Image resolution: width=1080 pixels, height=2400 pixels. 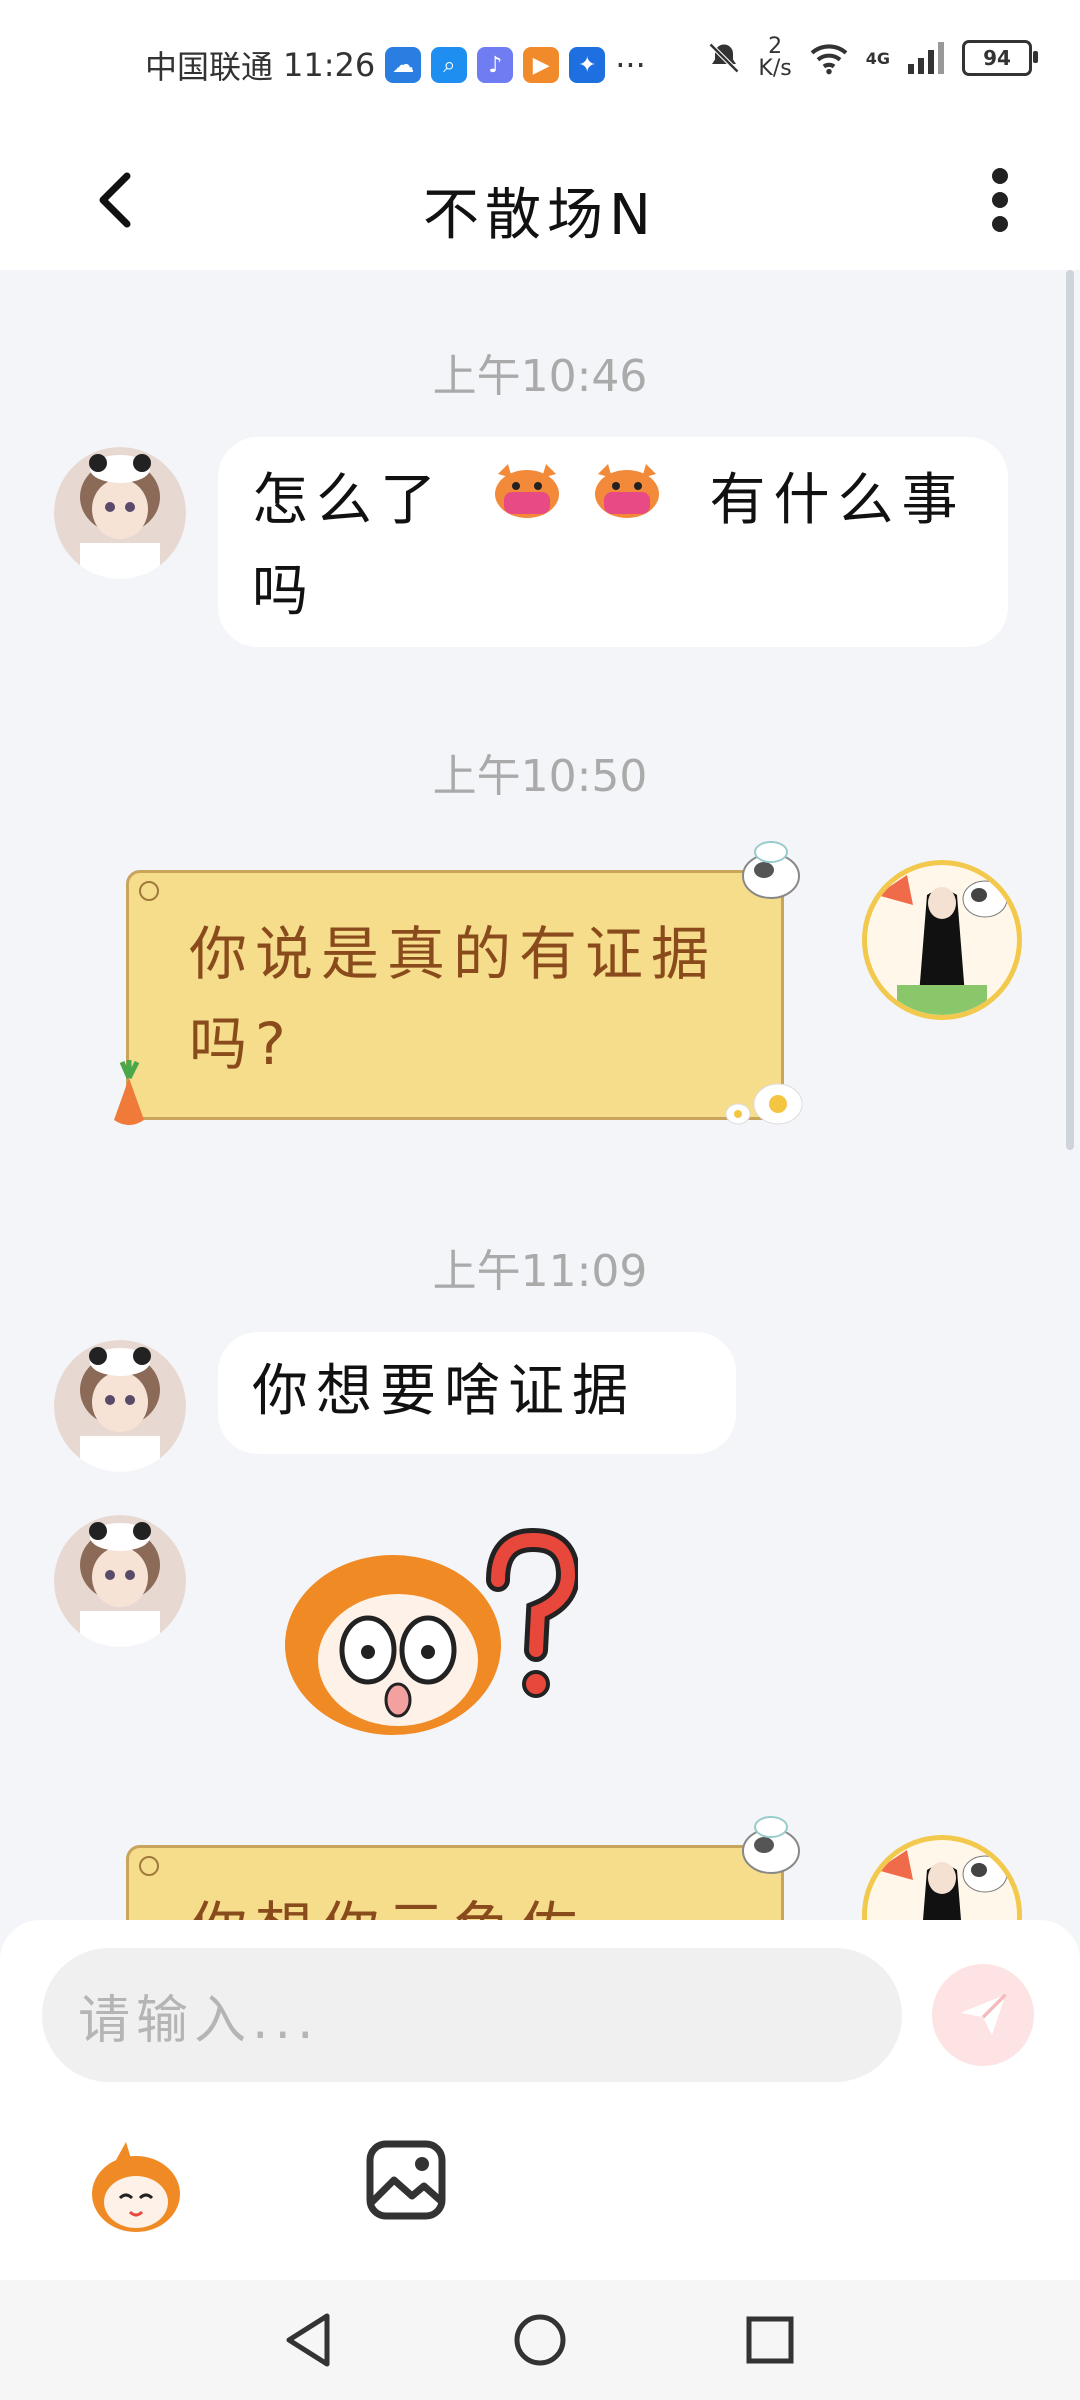 I want to click on sticker-face-icon, so click(x=136, y=2187).